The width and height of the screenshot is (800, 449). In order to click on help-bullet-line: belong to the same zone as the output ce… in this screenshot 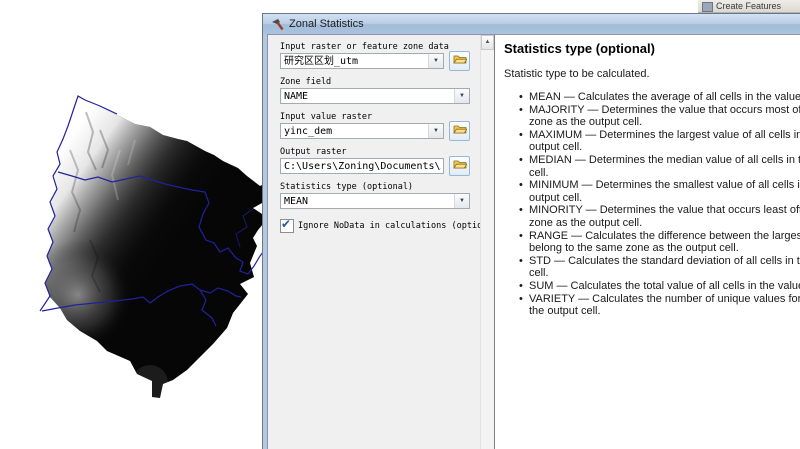, I will do `click(634, 248)`.